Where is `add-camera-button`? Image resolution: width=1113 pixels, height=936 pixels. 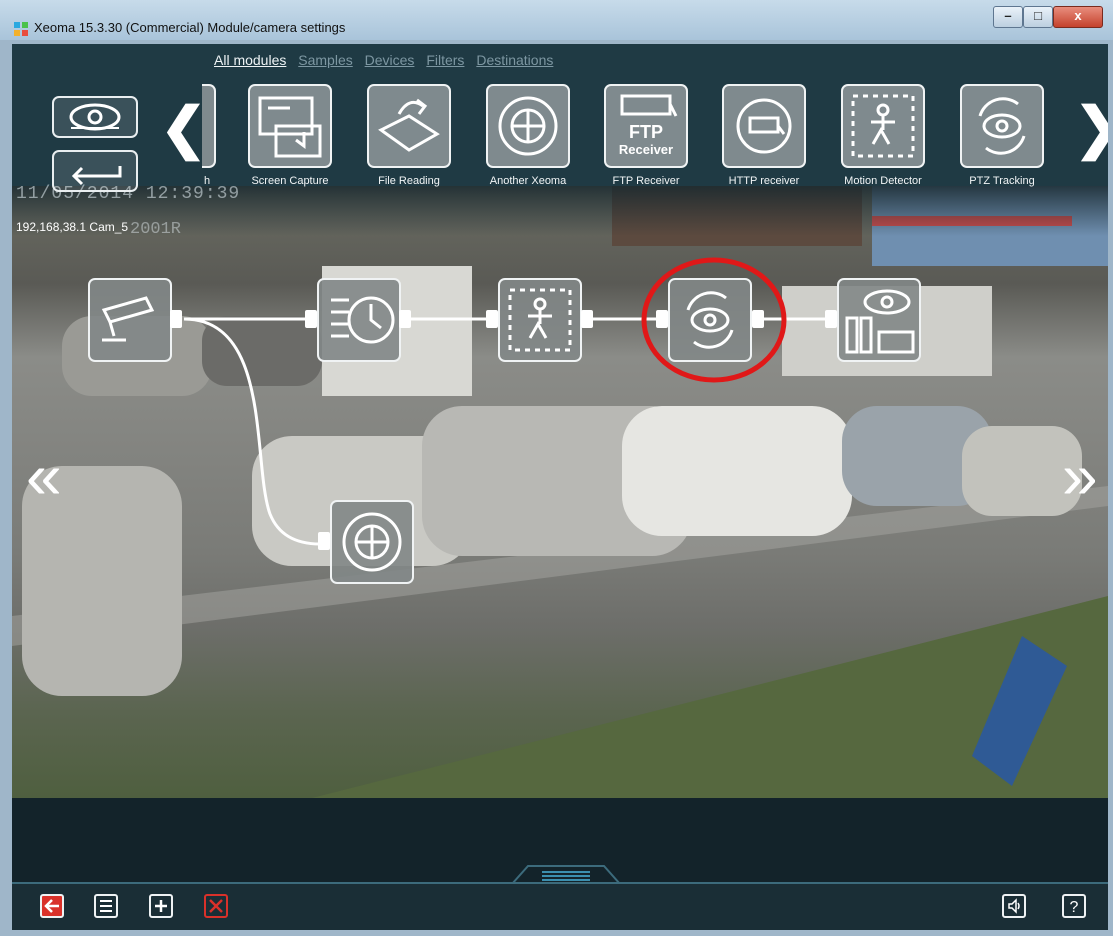
add-camera-button is located at coordinates (161, 906).